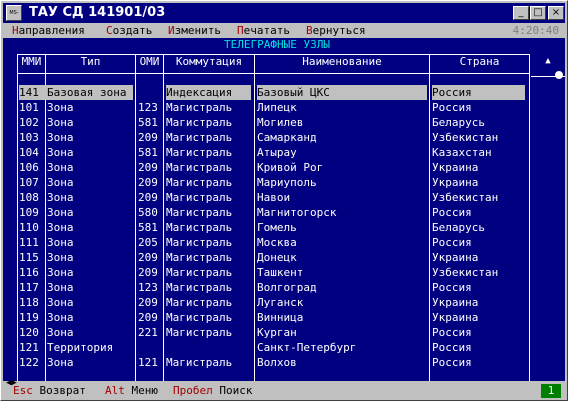  Describe the element at coordinates (342, 92) in the screenshot. I see `cell-name: Базовый ЦКС` at that location.